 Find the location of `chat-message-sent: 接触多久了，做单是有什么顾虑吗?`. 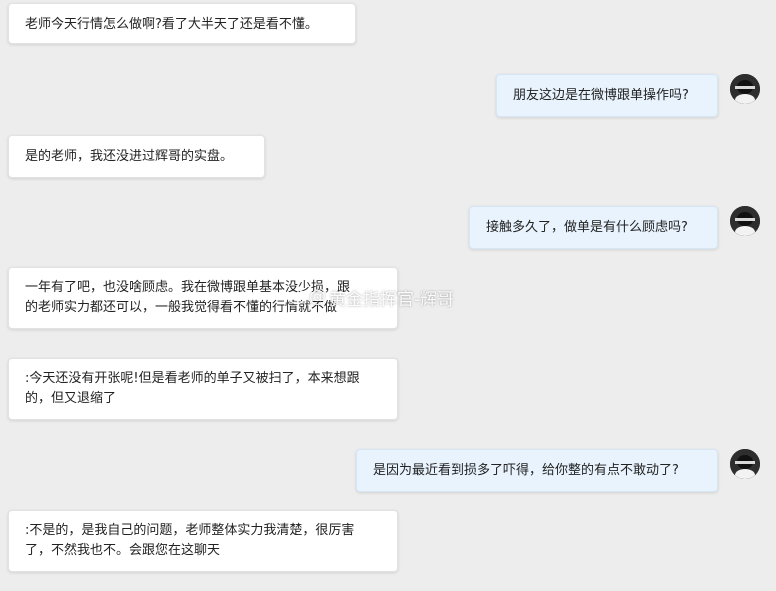

chat-message-sent: 接触多久了，做单是有什么顾虑吗? is located at coordinates (593, 227).